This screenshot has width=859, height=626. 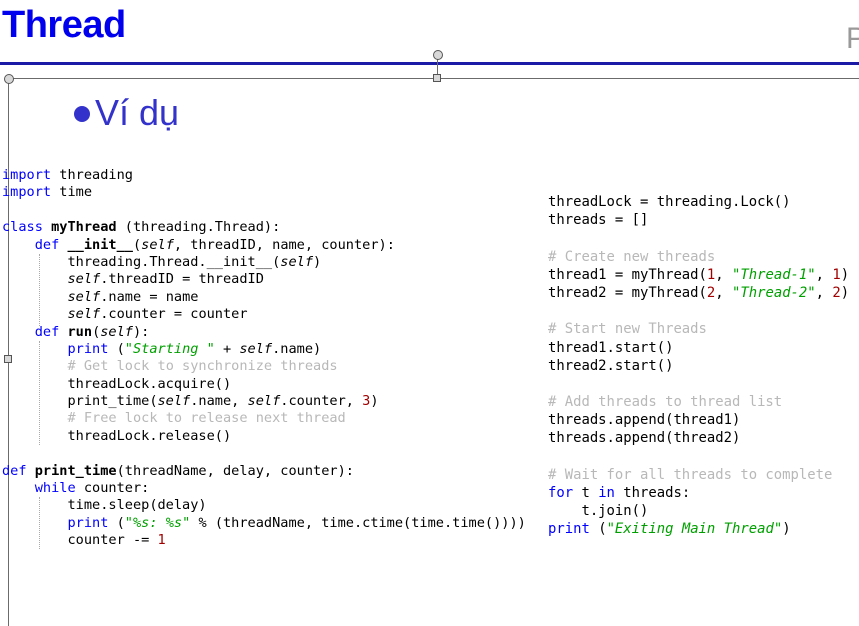 What do you see at coordinates (598, 220) in the screenshot?
I see `code-text: threads = []` at bounding box center [598, 220].